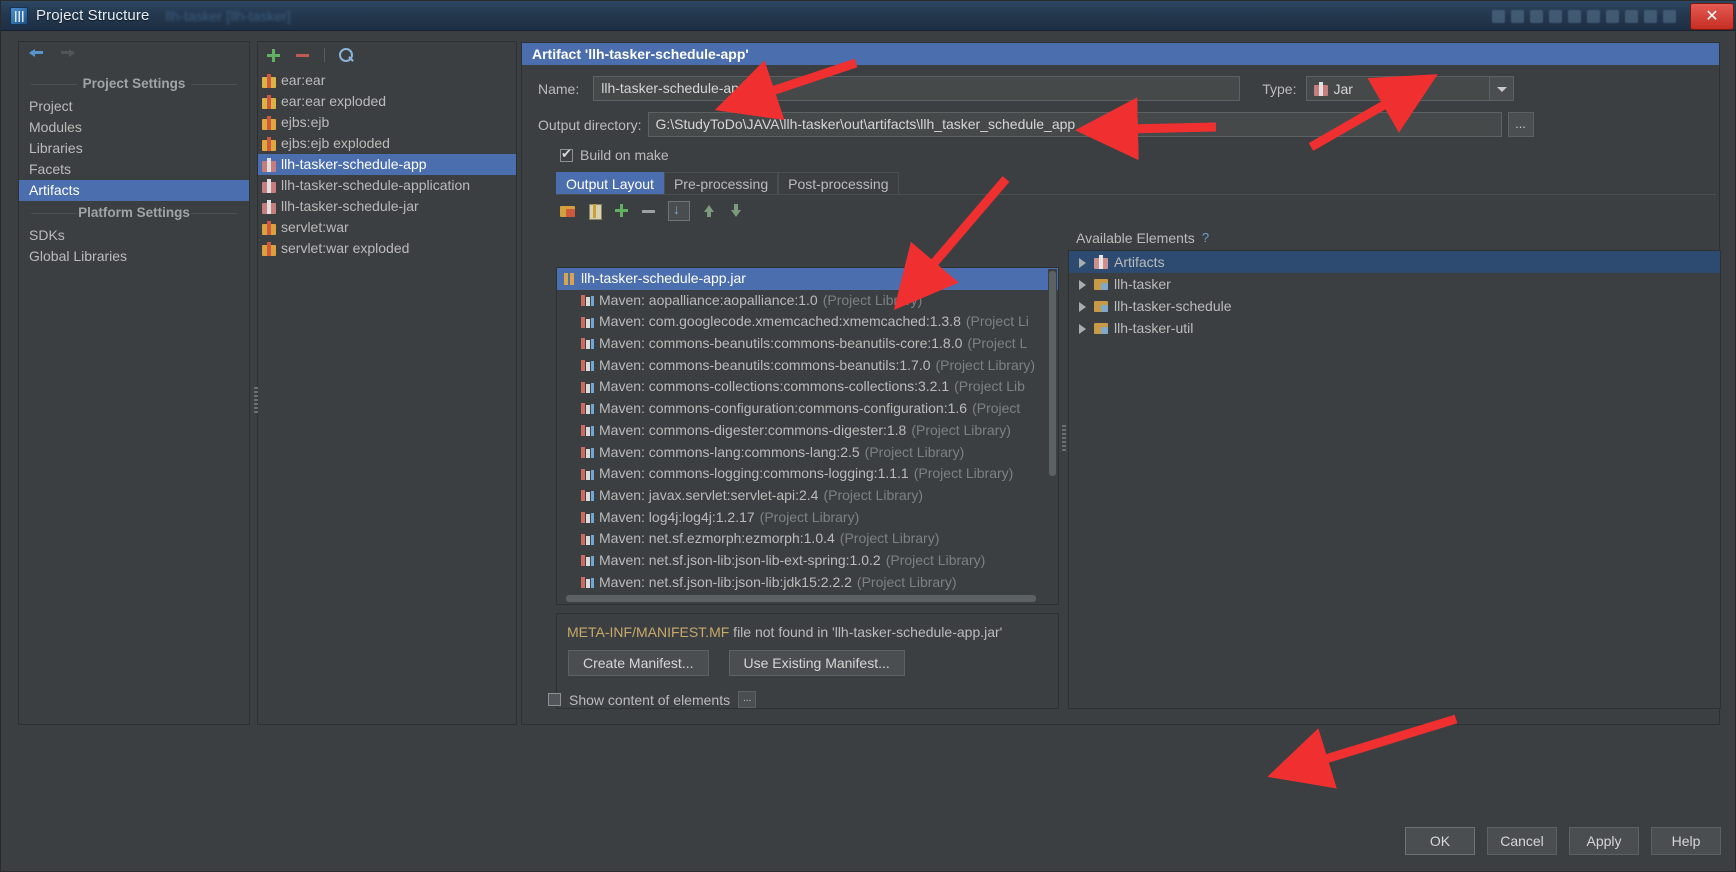 Image resolution: width=1736 pixels, height=872 pixels. I want to click on left-split-handle, so click(256, 400).